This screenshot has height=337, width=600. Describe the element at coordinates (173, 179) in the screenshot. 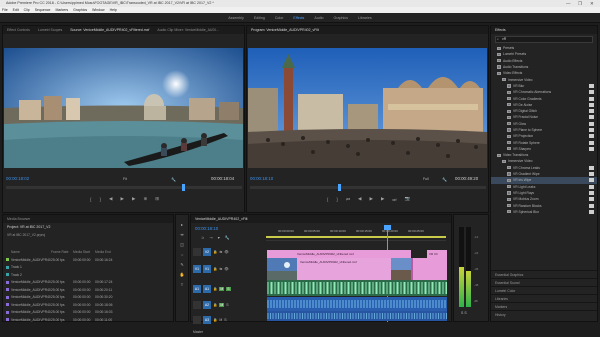

I see `source-wrench-icon: 🔧` at that location.